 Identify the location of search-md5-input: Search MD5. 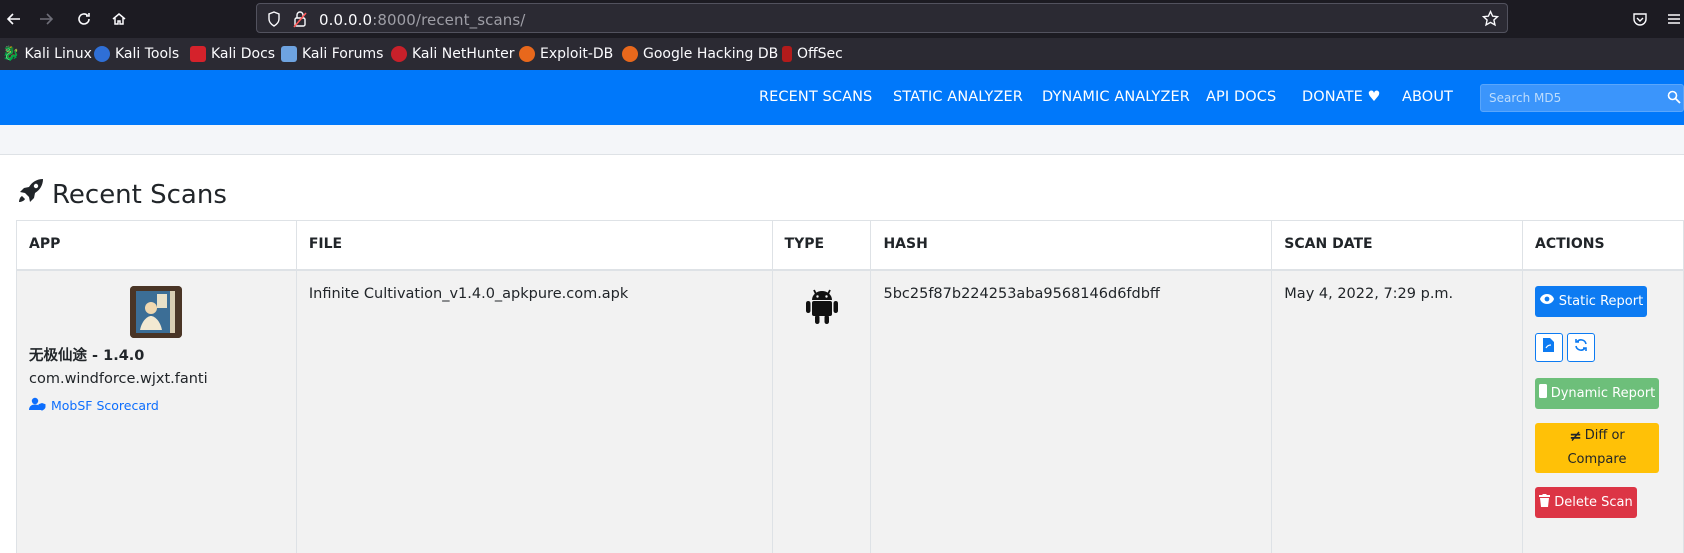
(1582, 98).